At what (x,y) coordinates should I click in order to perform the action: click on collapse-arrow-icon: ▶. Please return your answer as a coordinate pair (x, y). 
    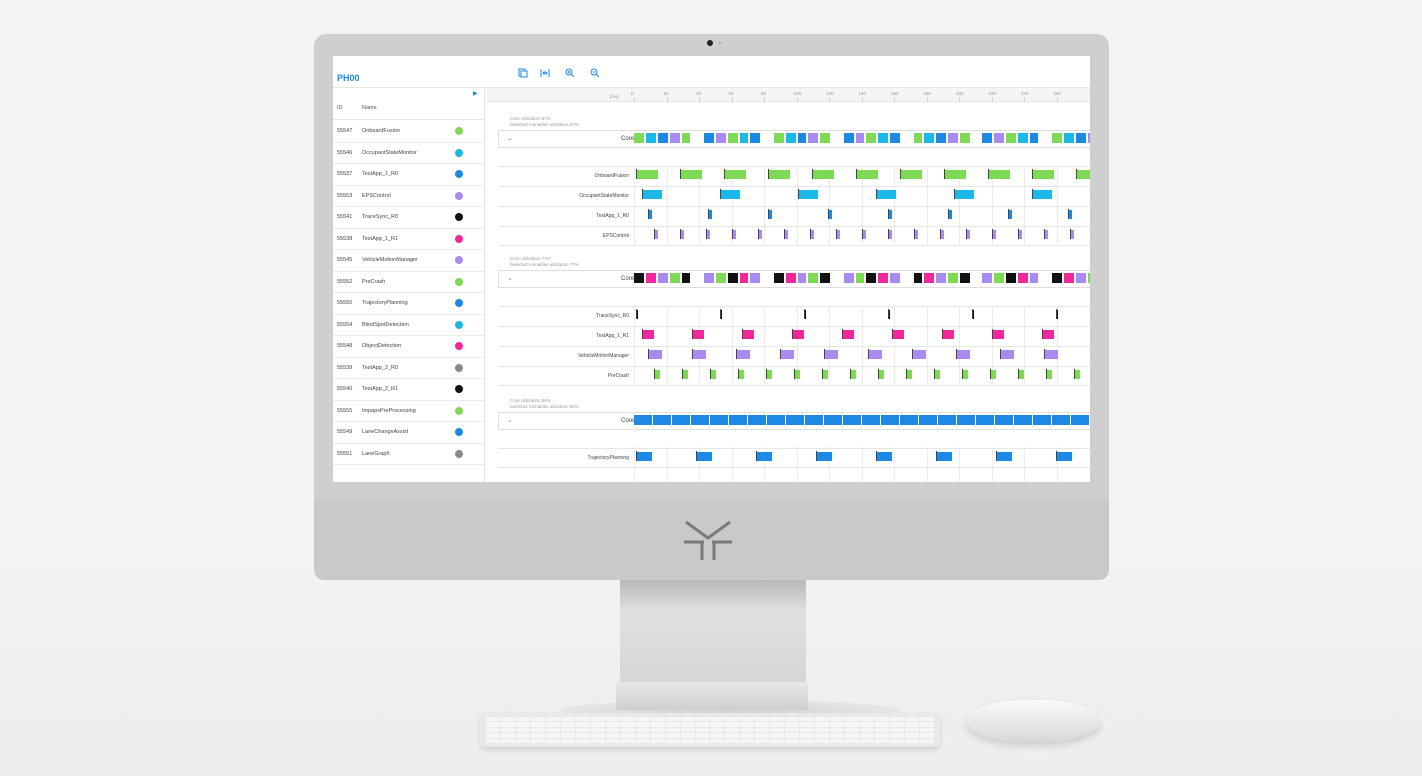
    Looking at the image, I should click on (475, 93).